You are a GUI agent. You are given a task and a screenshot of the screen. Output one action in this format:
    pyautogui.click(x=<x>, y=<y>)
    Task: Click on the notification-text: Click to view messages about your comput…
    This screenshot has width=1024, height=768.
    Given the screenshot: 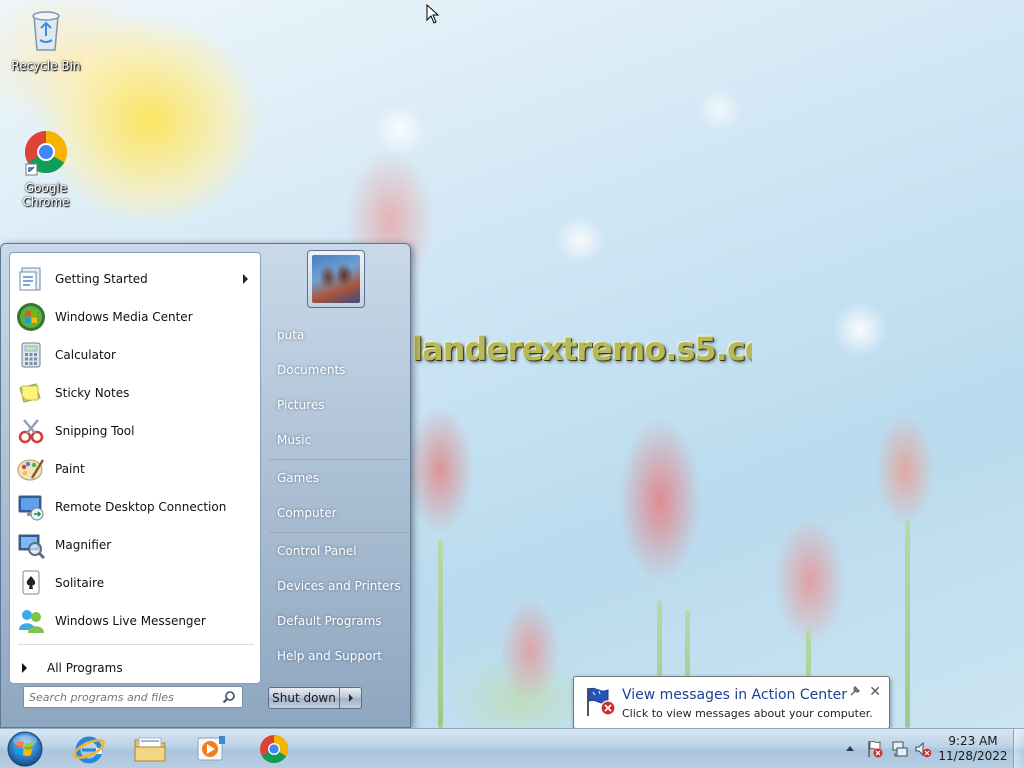 What is the action you would take?
    pyautogui.click(x=747, y=713)
    